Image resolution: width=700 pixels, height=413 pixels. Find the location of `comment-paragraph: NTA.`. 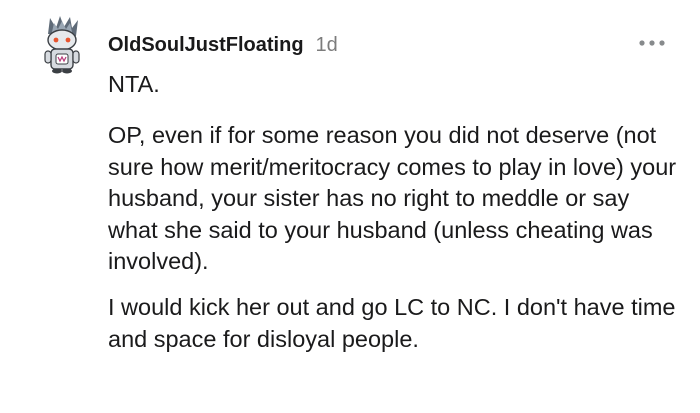

comment-paragraph: NTA. is located at coordinates (134, 84).